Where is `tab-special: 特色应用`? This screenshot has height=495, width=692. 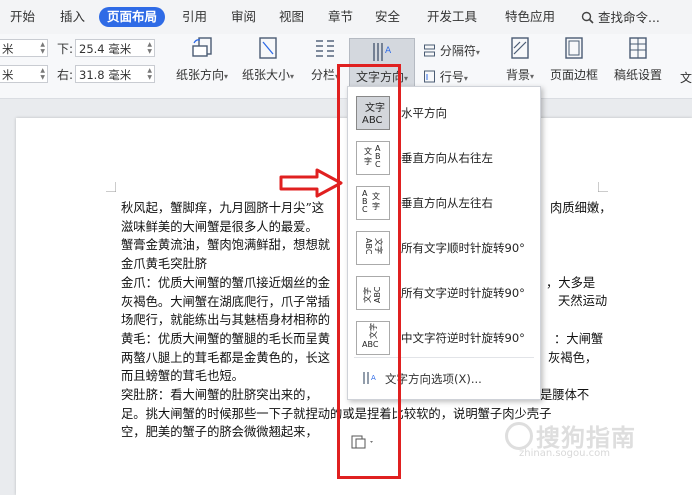 tab-special: 特色应用 is located at coordinates (530, 17).